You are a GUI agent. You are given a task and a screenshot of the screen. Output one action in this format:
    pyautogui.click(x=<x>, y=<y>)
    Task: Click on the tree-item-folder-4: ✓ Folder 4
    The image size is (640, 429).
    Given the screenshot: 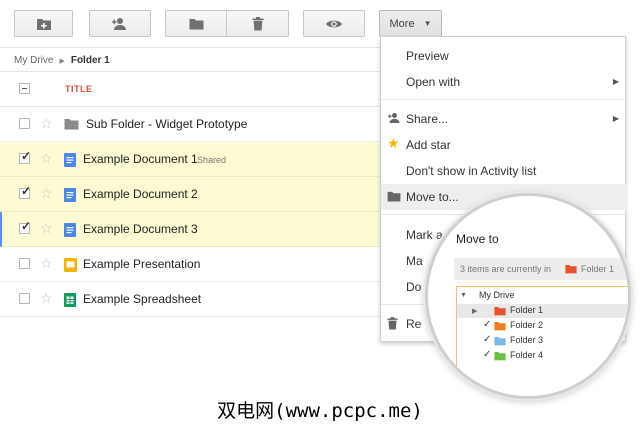 What is the action you would take?
    pyautogui.click(x=542, y=356)
    